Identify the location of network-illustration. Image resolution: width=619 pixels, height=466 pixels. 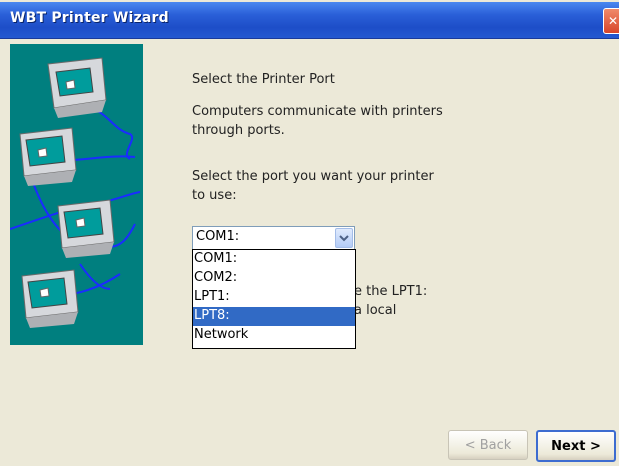
(76, 194).